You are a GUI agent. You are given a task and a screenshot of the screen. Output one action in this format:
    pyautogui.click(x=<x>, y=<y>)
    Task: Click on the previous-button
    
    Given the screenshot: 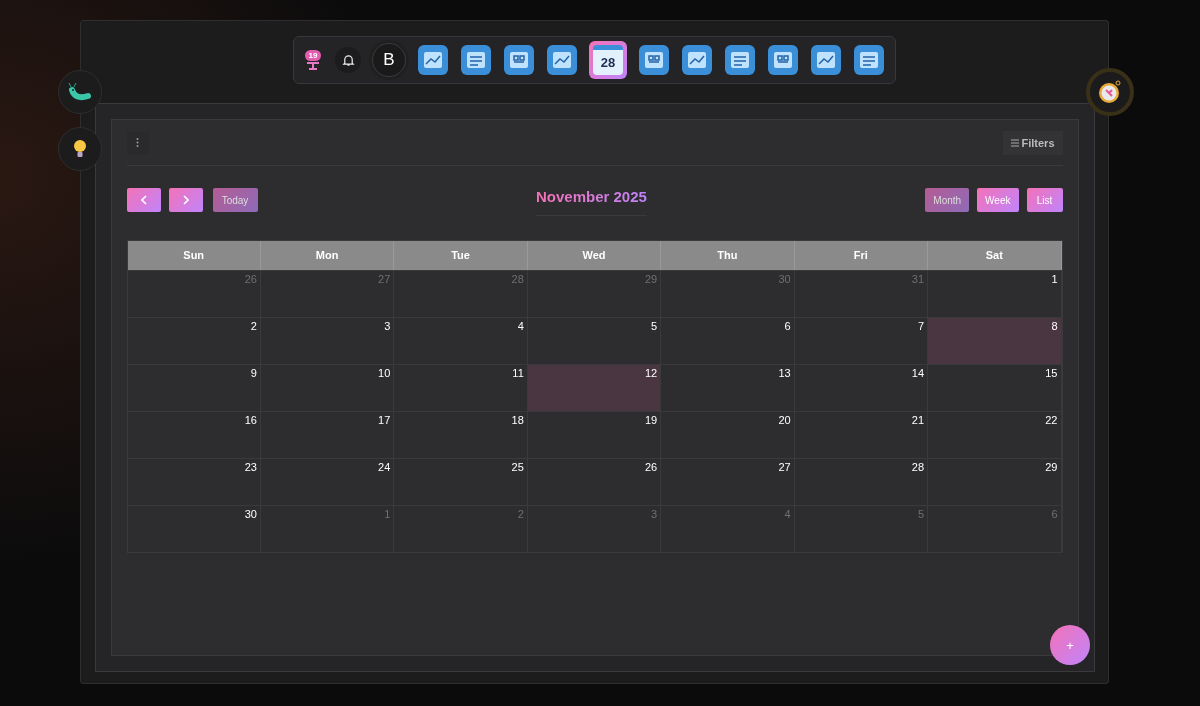 What is the action you would take?
    pyautogui.click(x=143, y=200)
    